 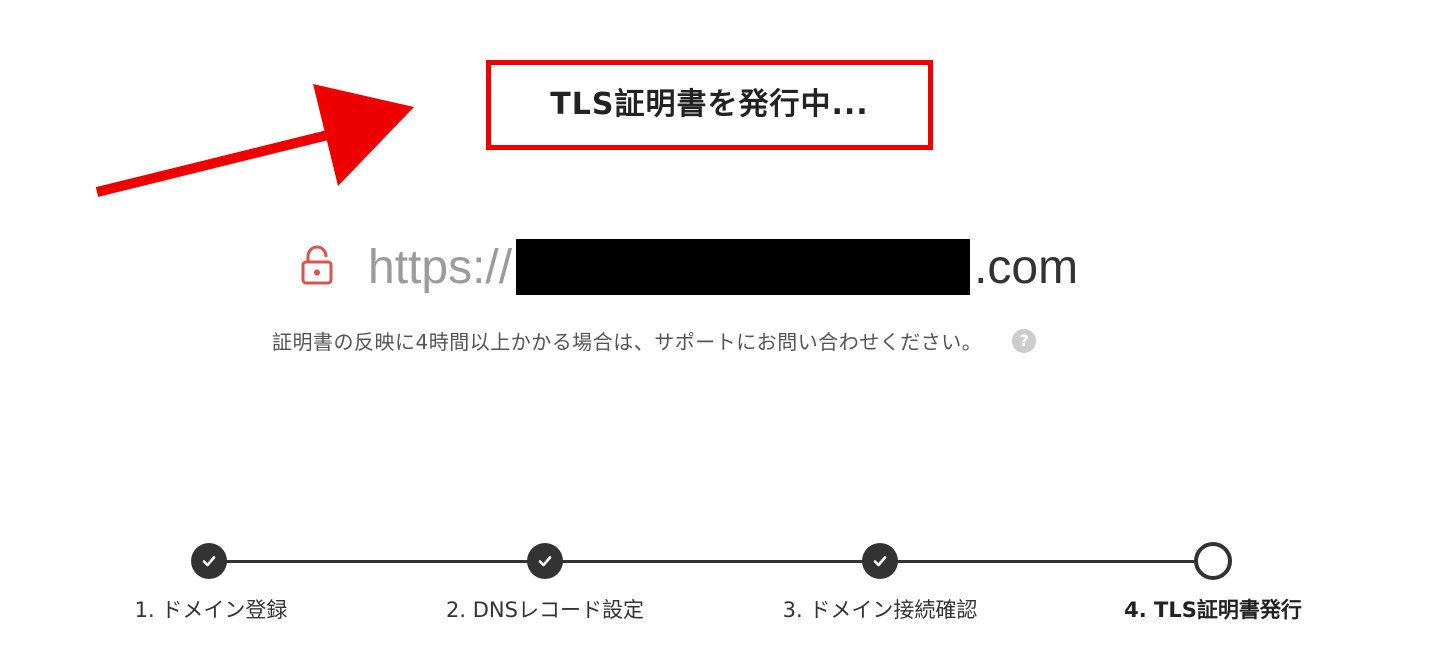 I want to click on step-4-dot, so click(x=1213, y=561).